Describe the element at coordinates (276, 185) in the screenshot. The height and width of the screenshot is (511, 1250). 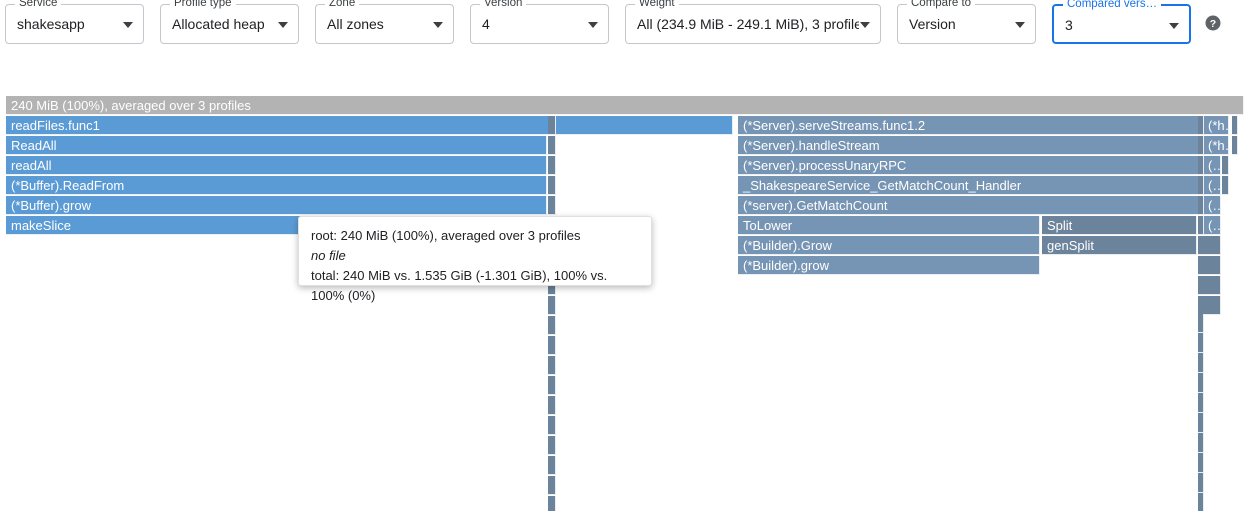
I see `flame-frame: (*Buffer).ReadFrom` at that location.